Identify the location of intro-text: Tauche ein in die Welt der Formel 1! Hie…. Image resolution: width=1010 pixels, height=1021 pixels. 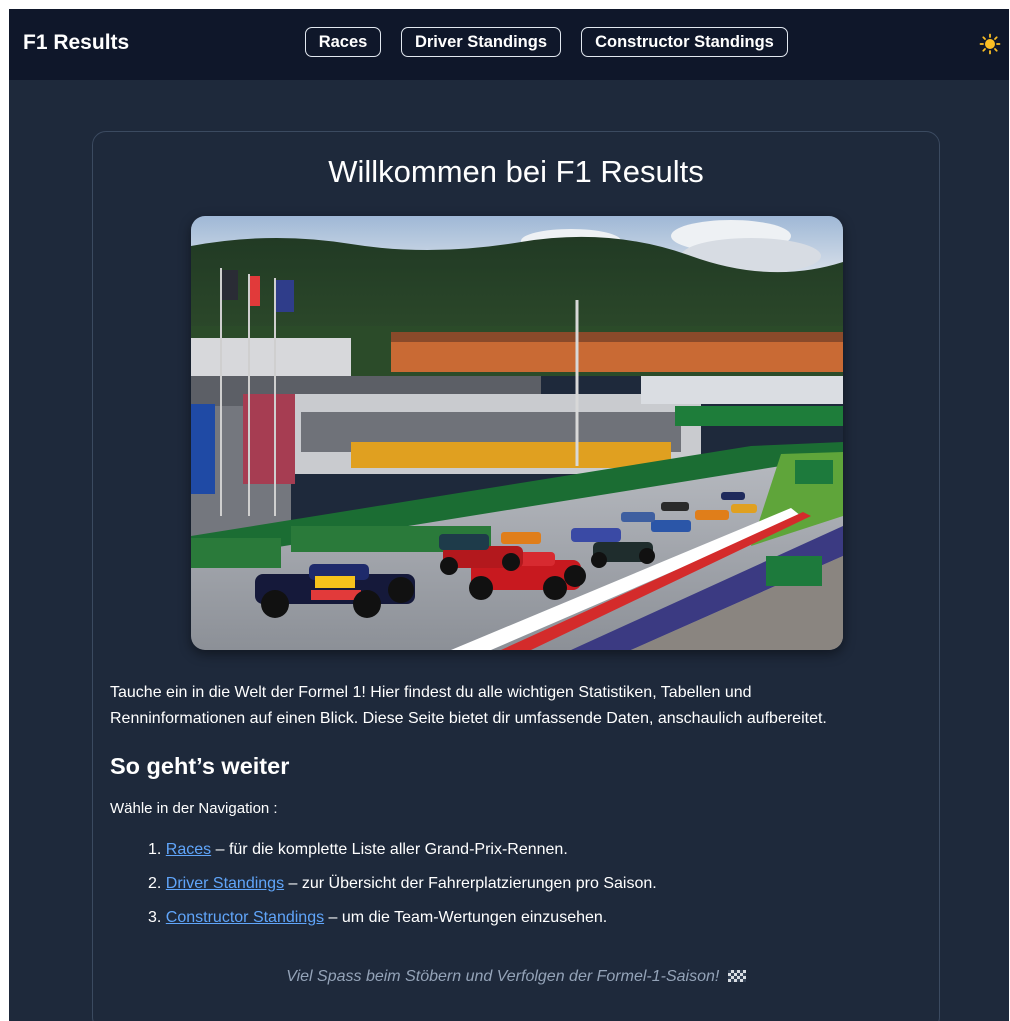
(505, 706).